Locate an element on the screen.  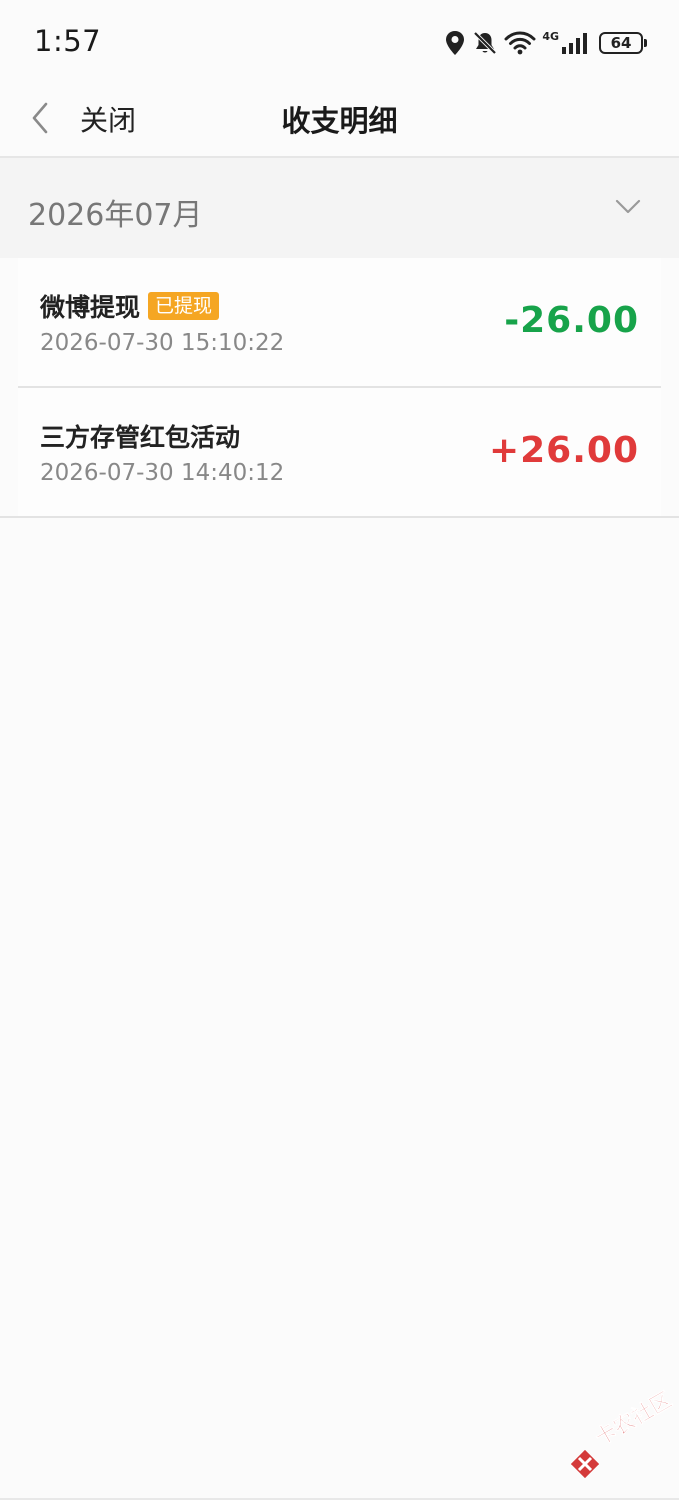
wifi-icon is located at coordinates (520, 43).